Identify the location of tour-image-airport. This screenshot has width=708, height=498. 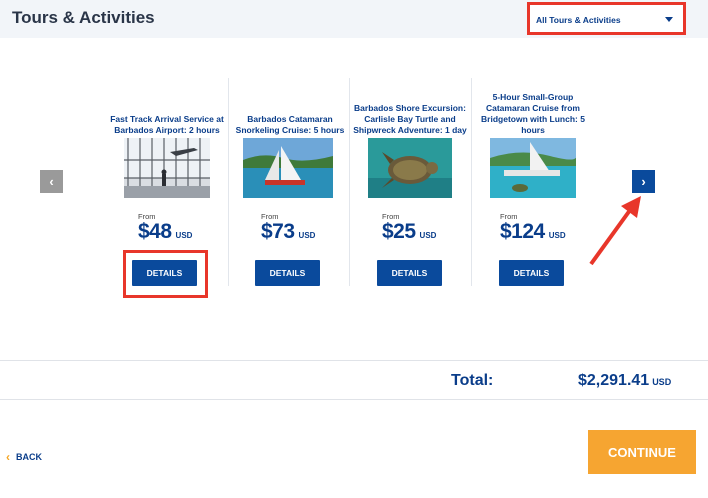
(167, 168).